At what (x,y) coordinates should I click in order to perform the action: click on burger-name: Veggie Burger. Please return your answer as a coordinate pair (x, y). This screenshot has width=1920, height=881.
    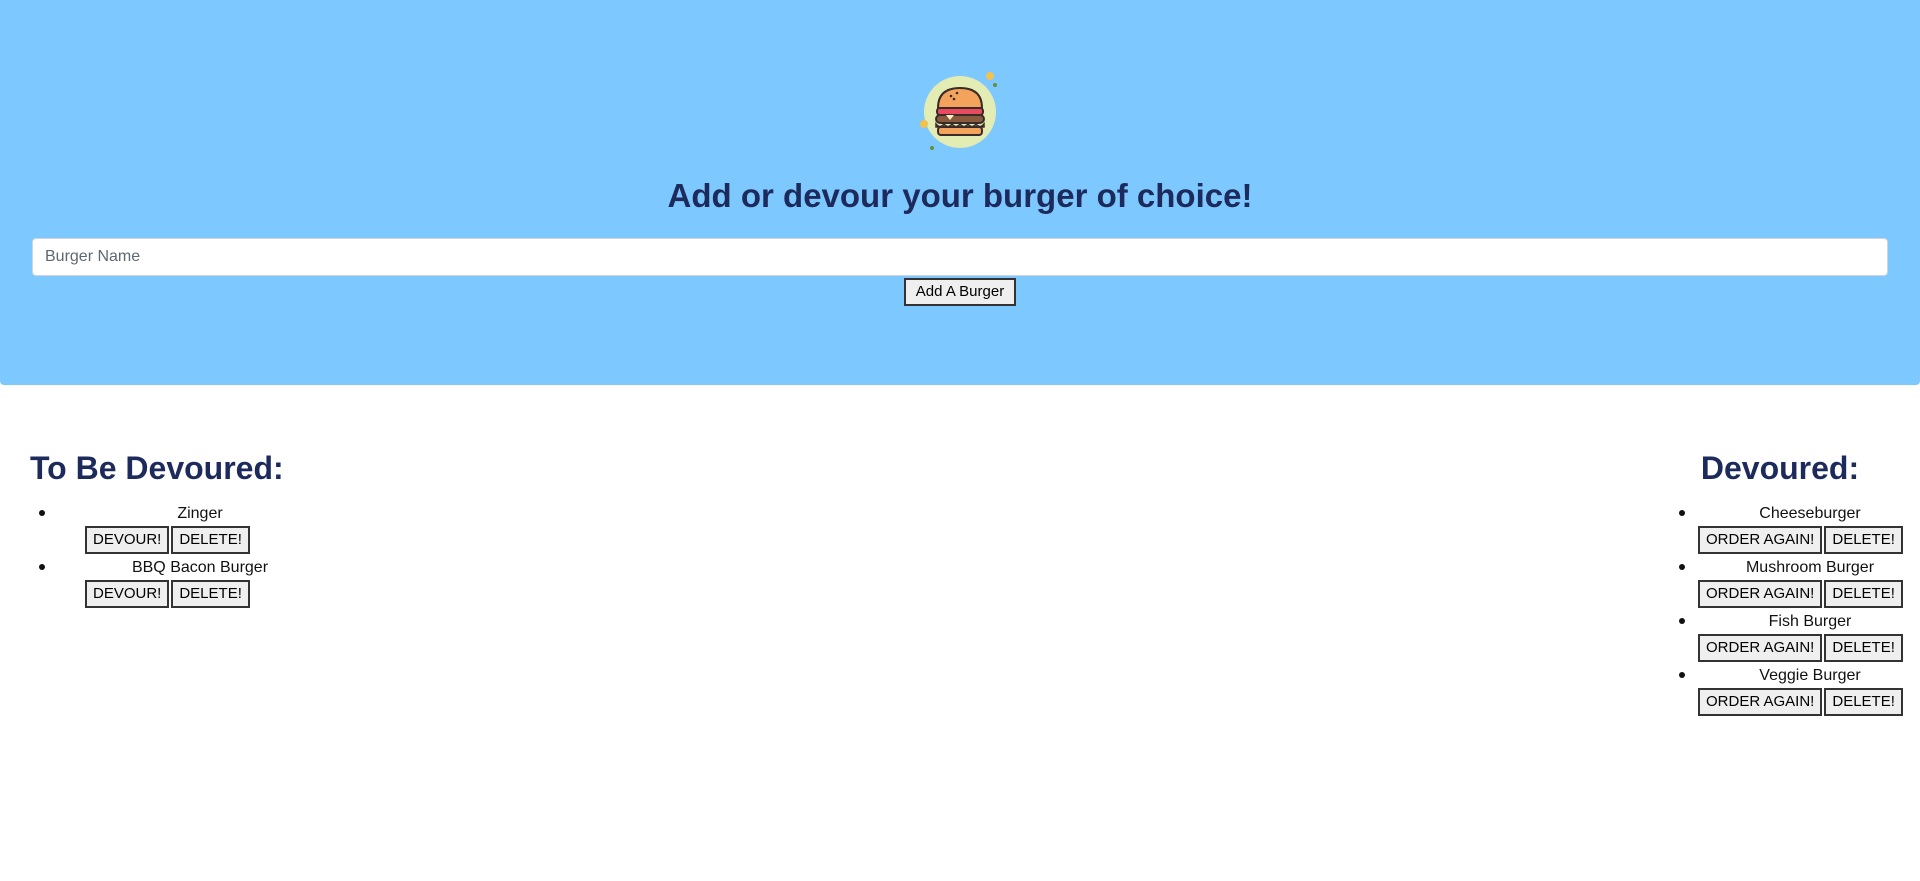
    Looking at the image, I should click on (1810, 675).